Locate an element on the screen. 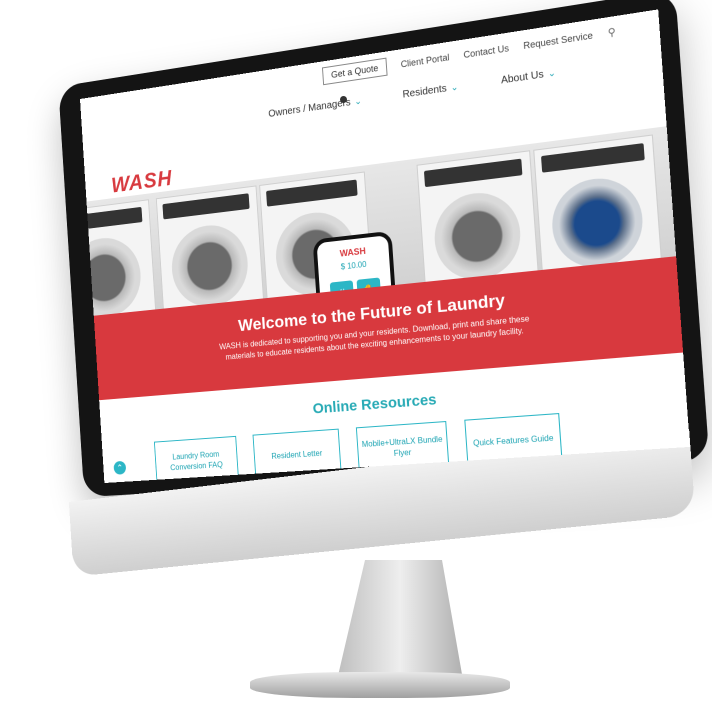 Image resolution: width=712 pixels, height=711 pixels. nav-about-label: About Us is located at coordinates (522, 78).